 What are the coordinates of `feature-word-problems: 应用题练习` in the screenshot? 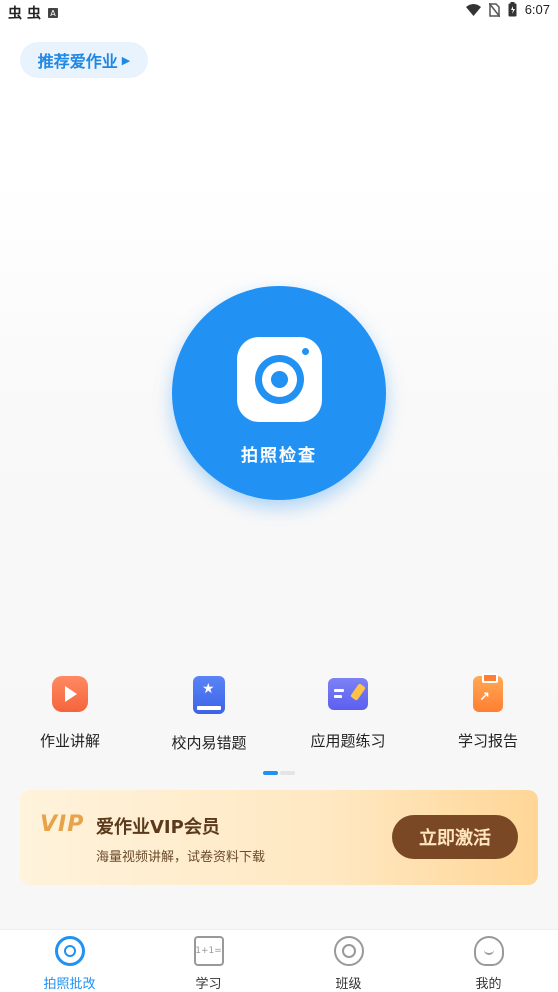 It's located at (348, 713).